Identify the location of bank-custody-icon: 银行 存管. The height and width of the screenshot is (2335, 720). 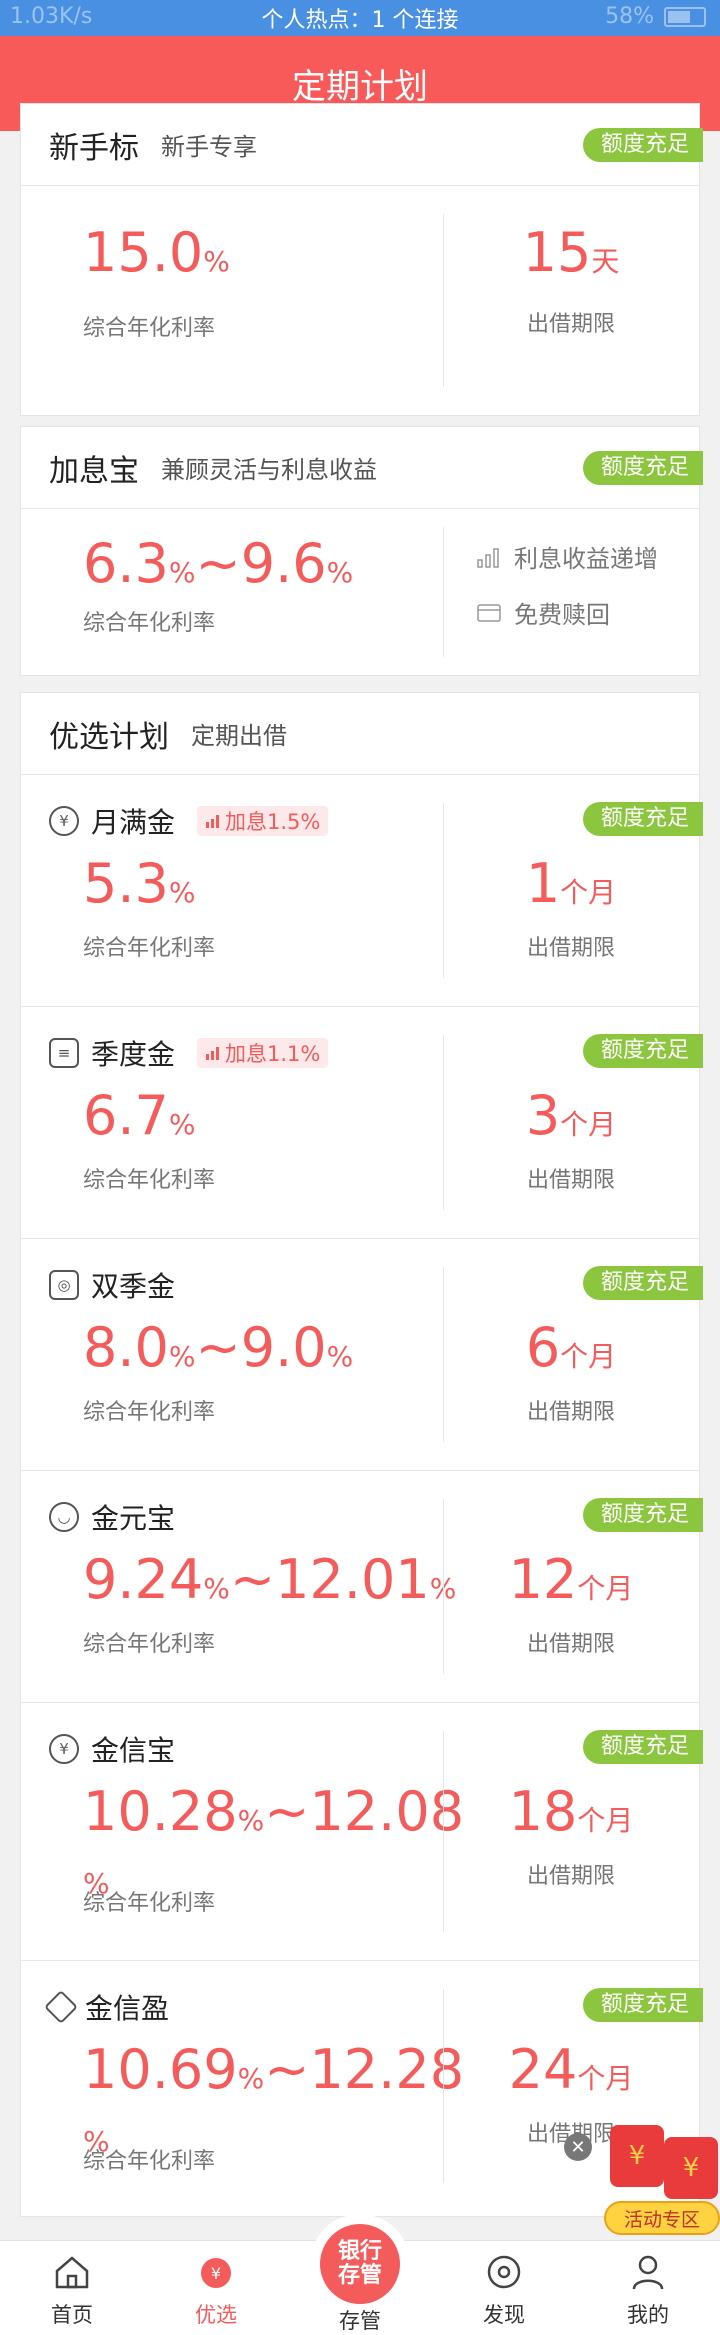
(360, 2264).